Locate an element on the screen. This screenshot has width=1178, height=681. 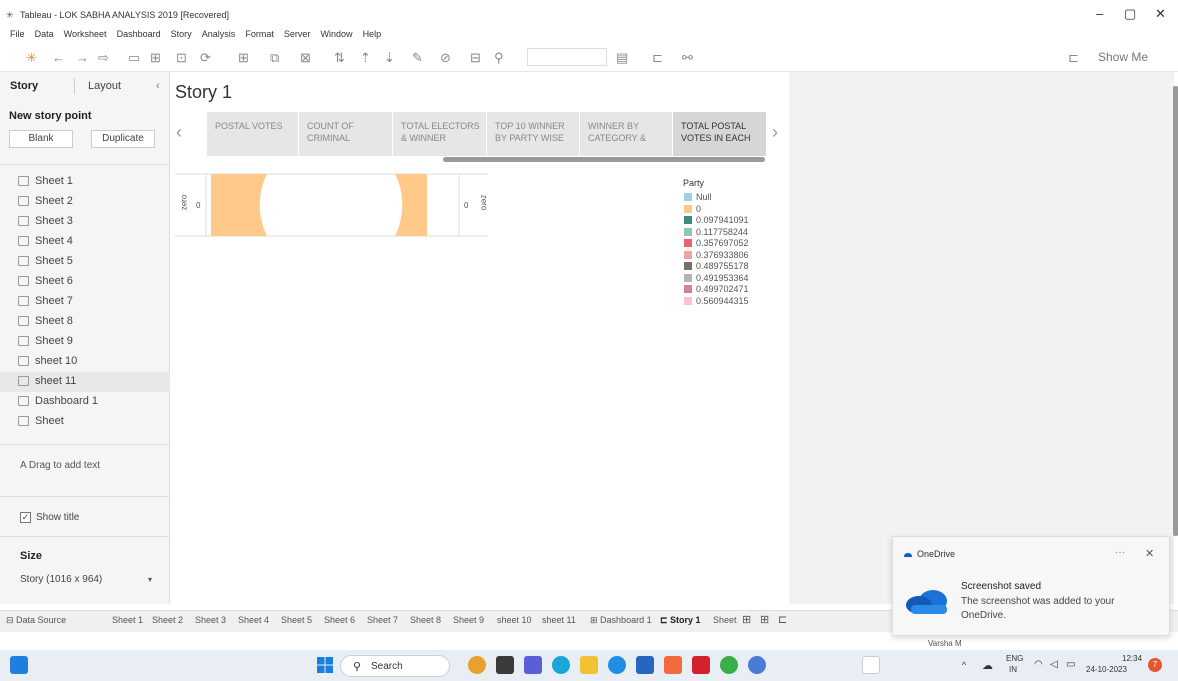
app-icon is located at coordinates (757, 665).